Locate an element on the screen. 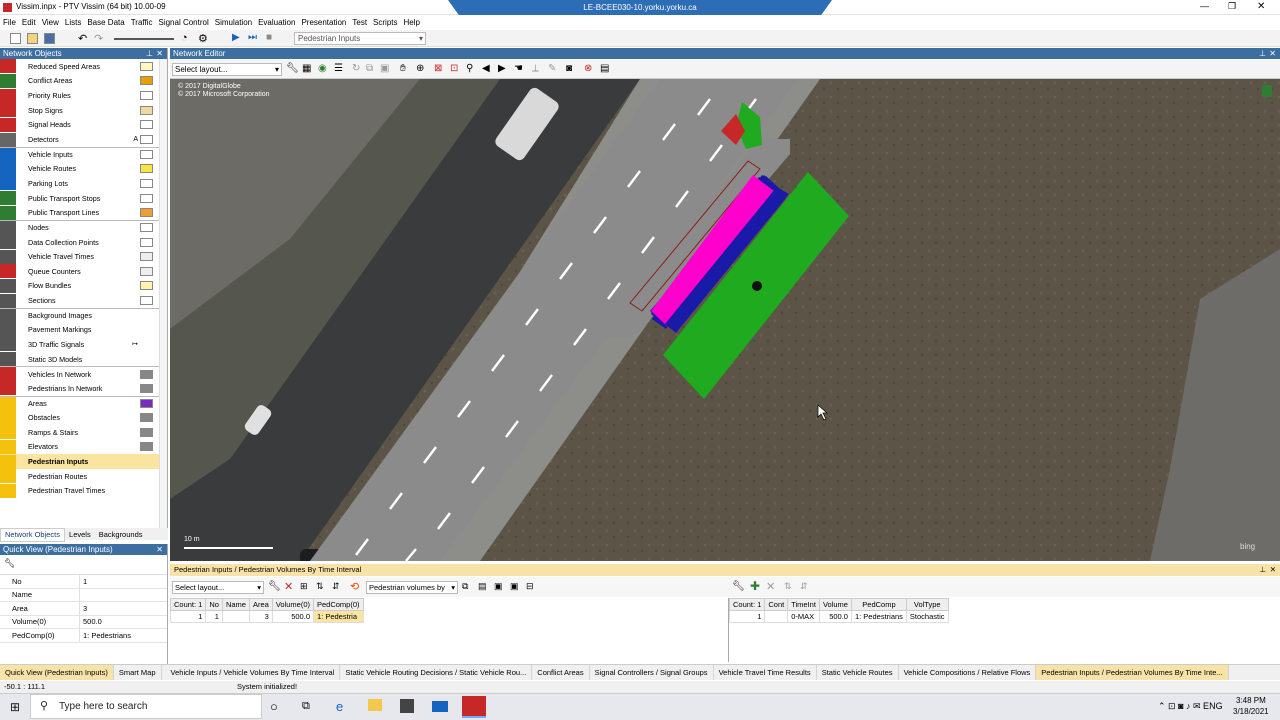 Image resolution: width=1280 pixels, height=720 pixels. network-object-row: Public Transport Stops is located at coordinates (83, 198).